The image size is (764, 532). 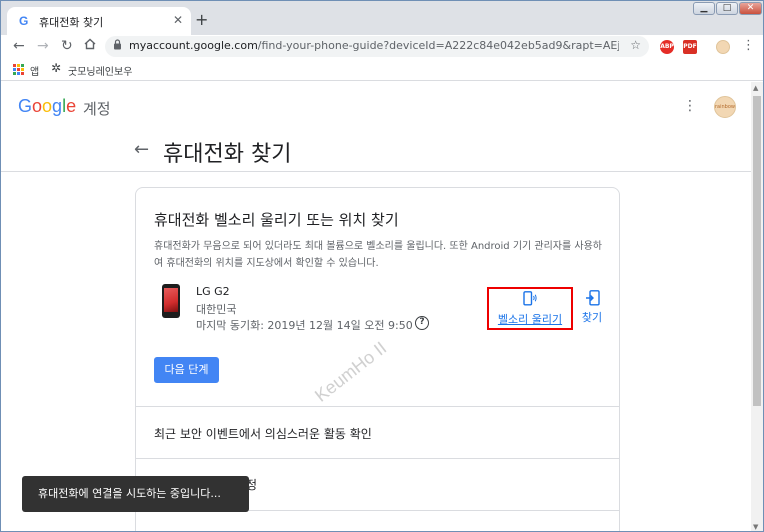 What do you see at coordinates (690, 106) in the screenshot?
I see `more-options-icon: ⋮` at bounding box center [690, 106].